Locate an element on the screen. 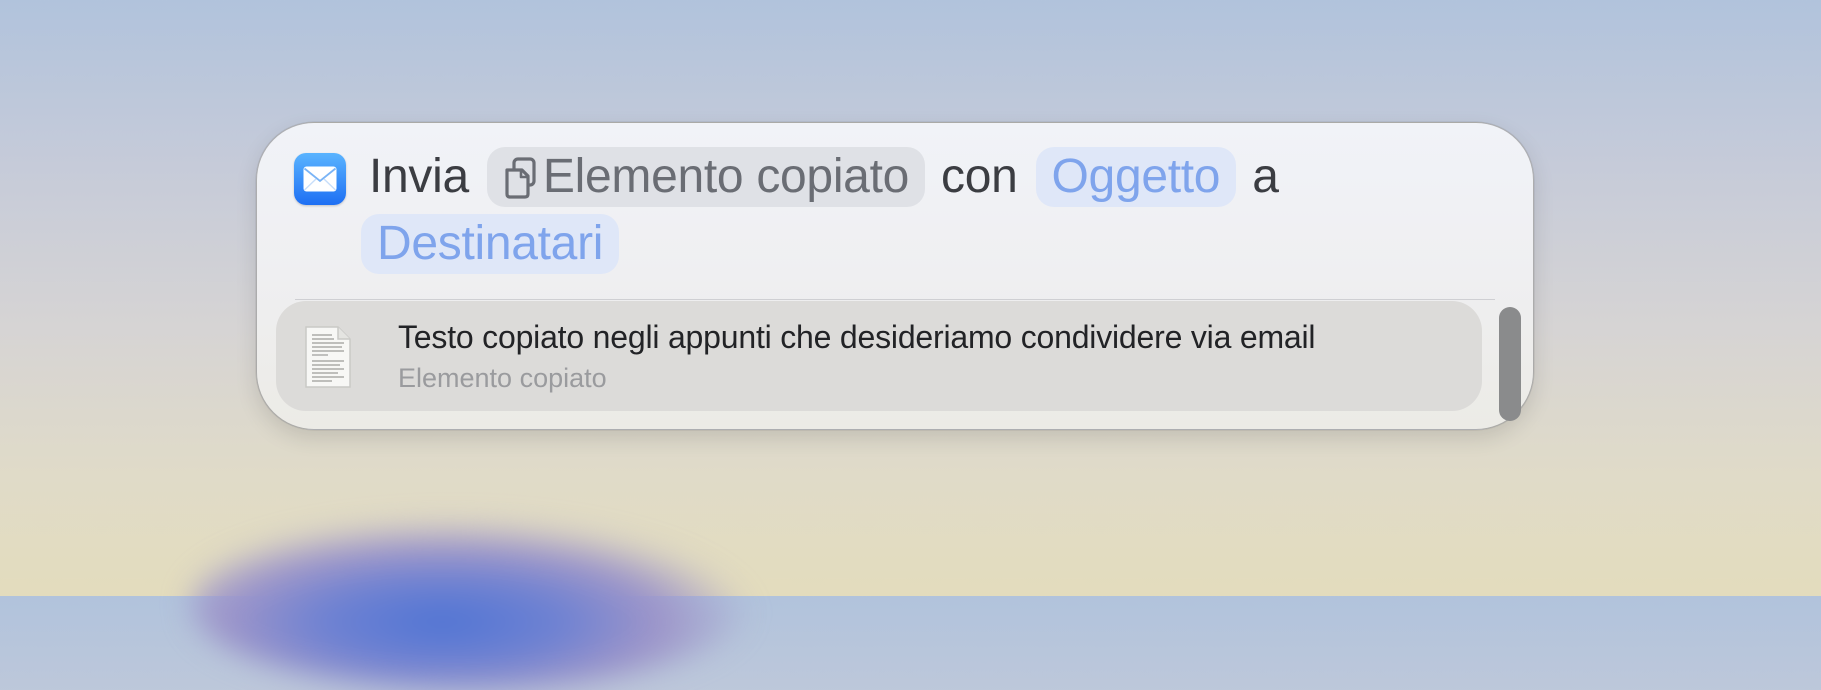 This screenshot has height=690, width=1821. scrollbar-thumb is located at coordinates (1510, 364).